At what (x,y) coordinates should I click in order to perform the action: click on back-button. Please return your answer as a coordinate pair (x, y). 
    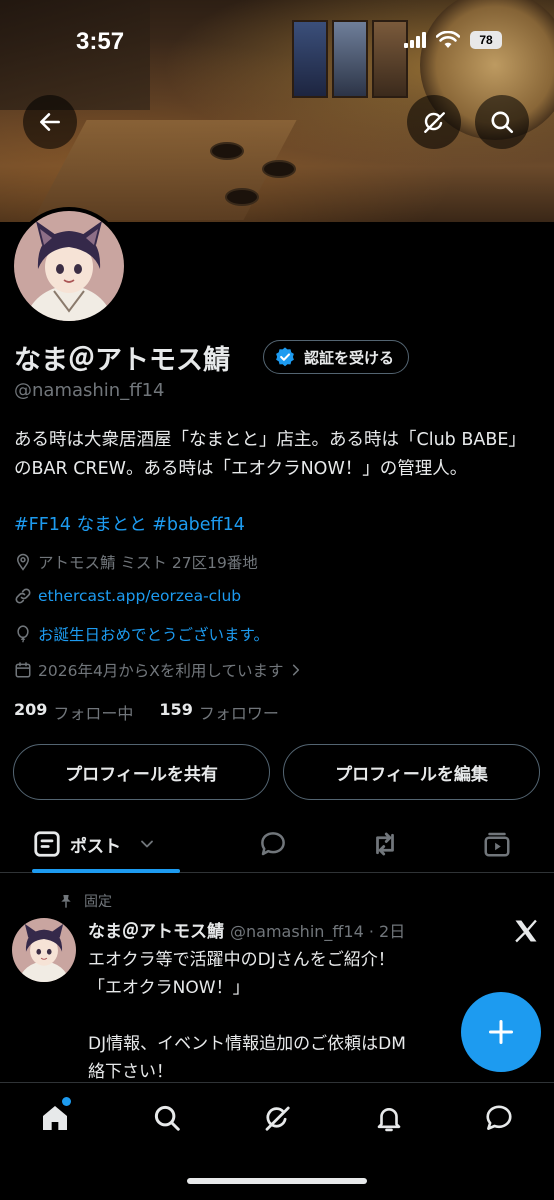
    Looking at the image, I should click on (50, 122).